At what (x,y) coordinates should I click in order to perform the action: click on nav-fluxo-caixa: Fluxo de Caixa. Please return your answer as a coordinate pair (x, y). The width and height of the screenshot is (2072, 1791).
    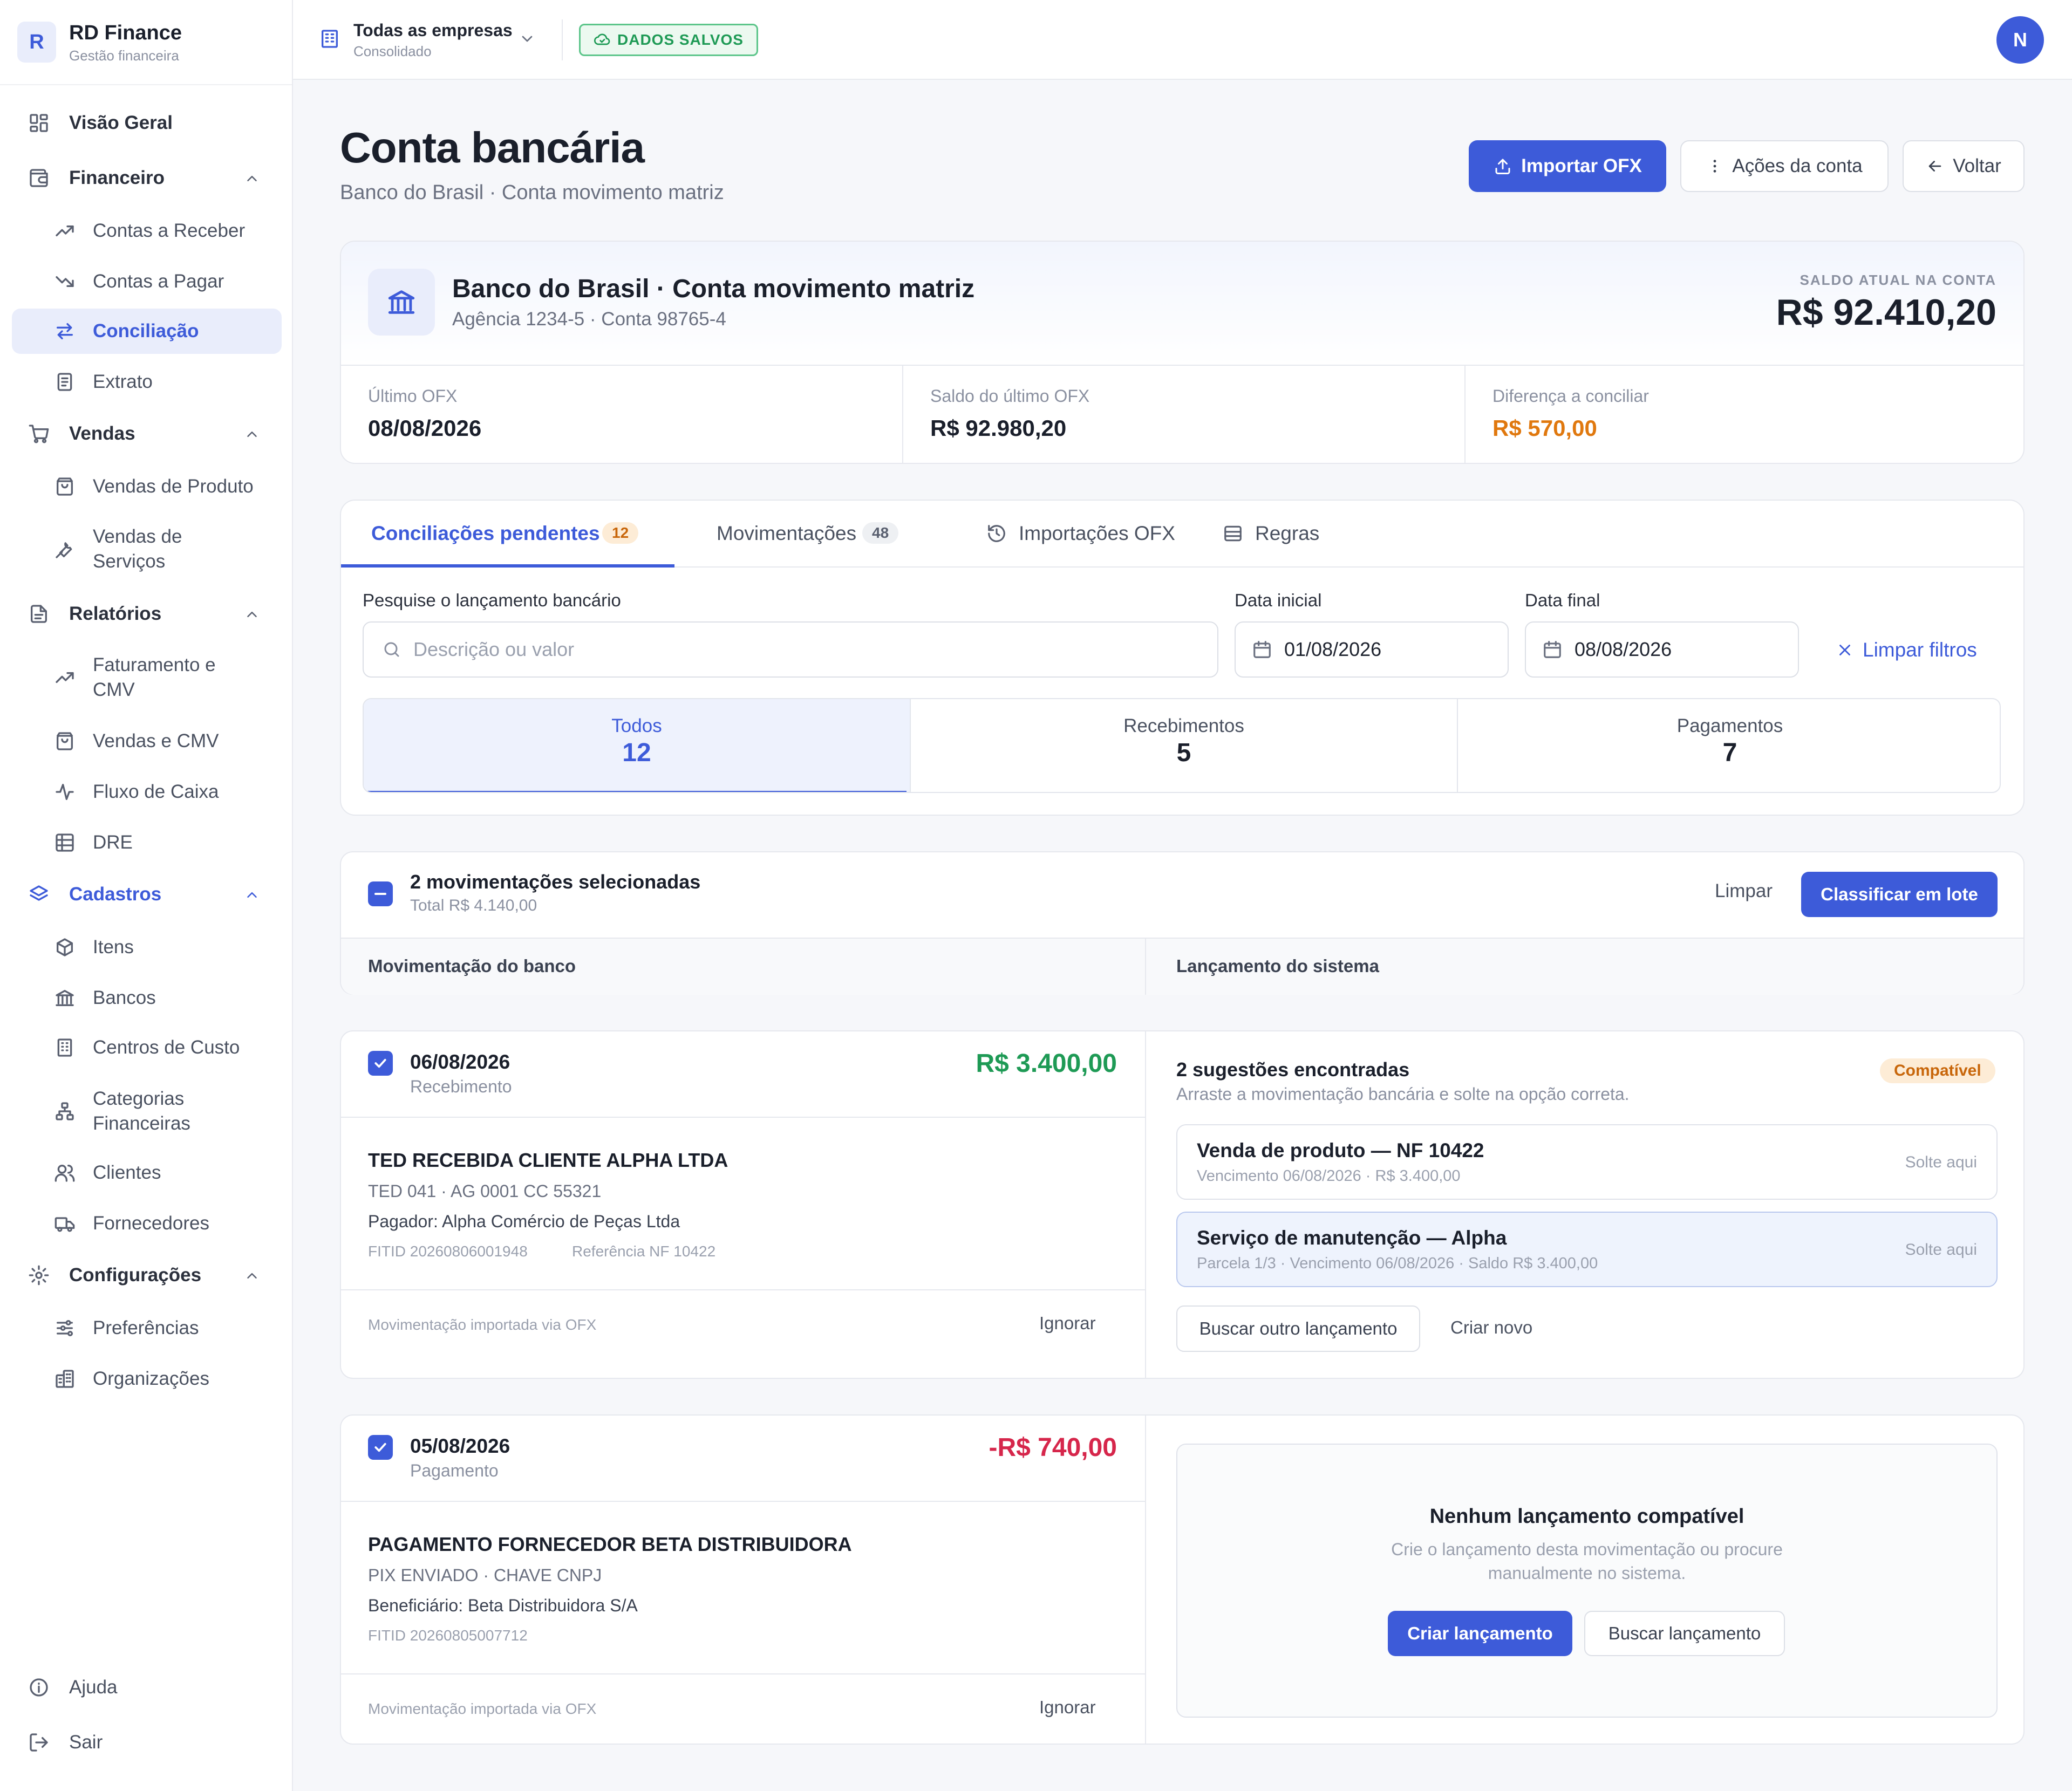
    Looking at the image, I should click on (147, 792).